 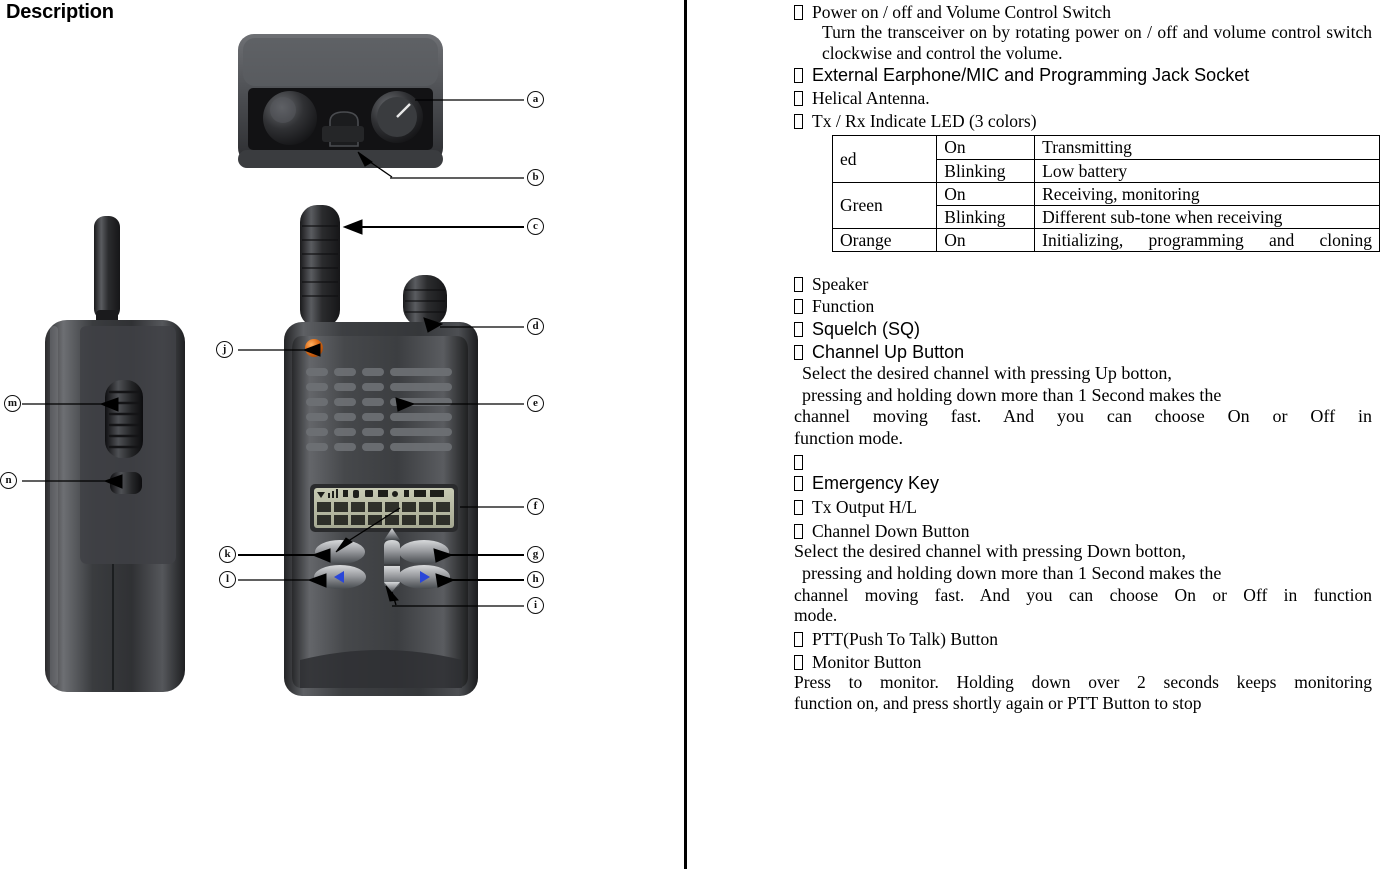 I want to click on callout-e: e, so click(x=535, y=403).